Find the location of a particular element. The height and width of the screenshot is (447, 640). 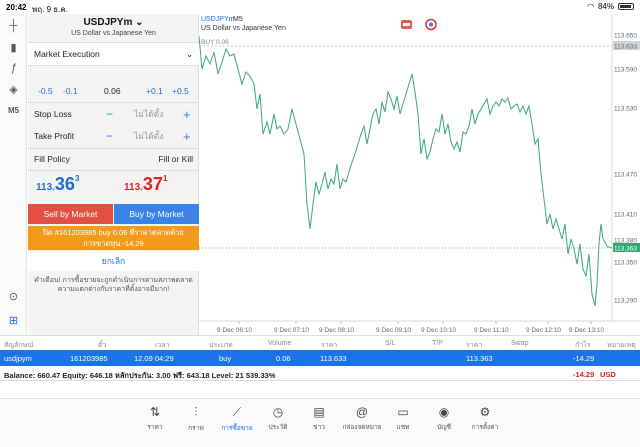

nav-chat: ▭ แชท is located at coordinates (403, 418).